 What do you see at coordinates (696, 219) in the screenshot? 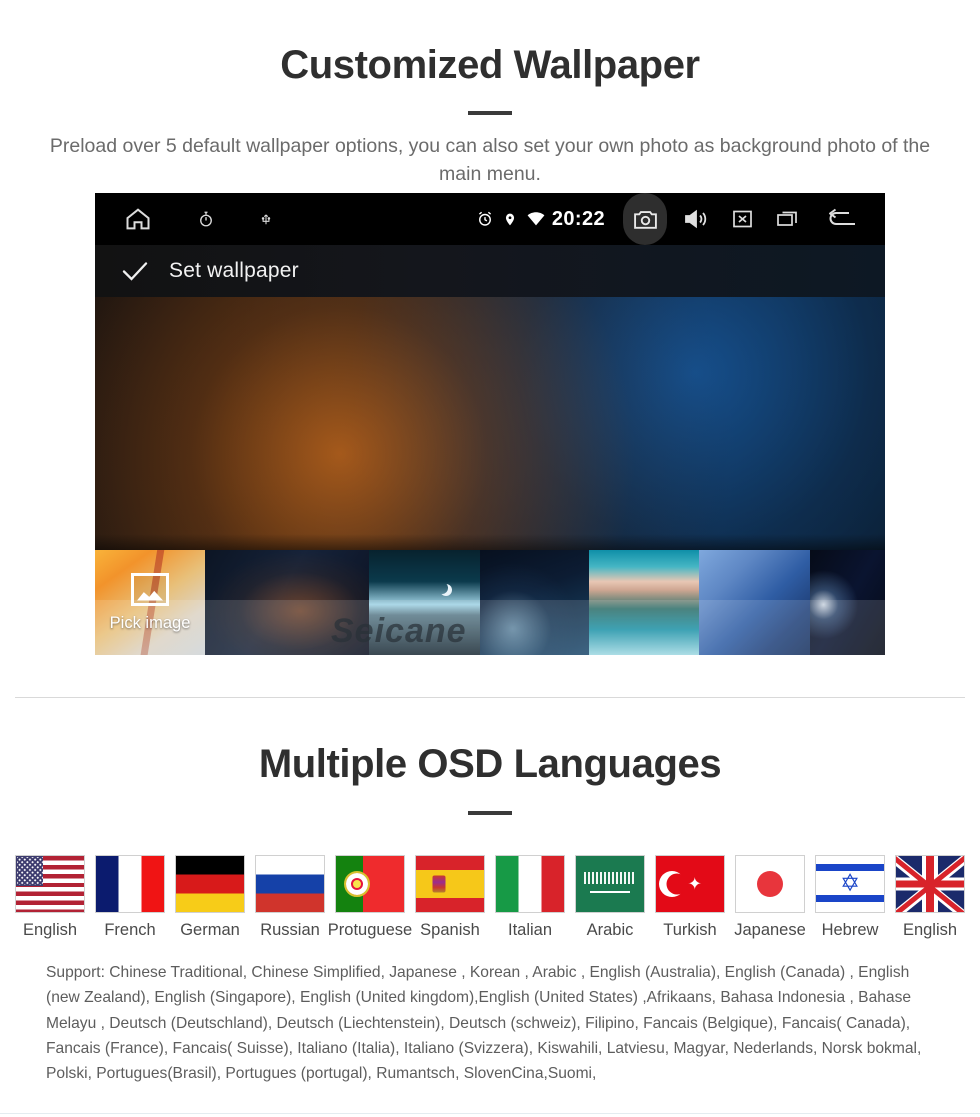
I see `speaker-volume-icon` at bounding box center [696, 219].